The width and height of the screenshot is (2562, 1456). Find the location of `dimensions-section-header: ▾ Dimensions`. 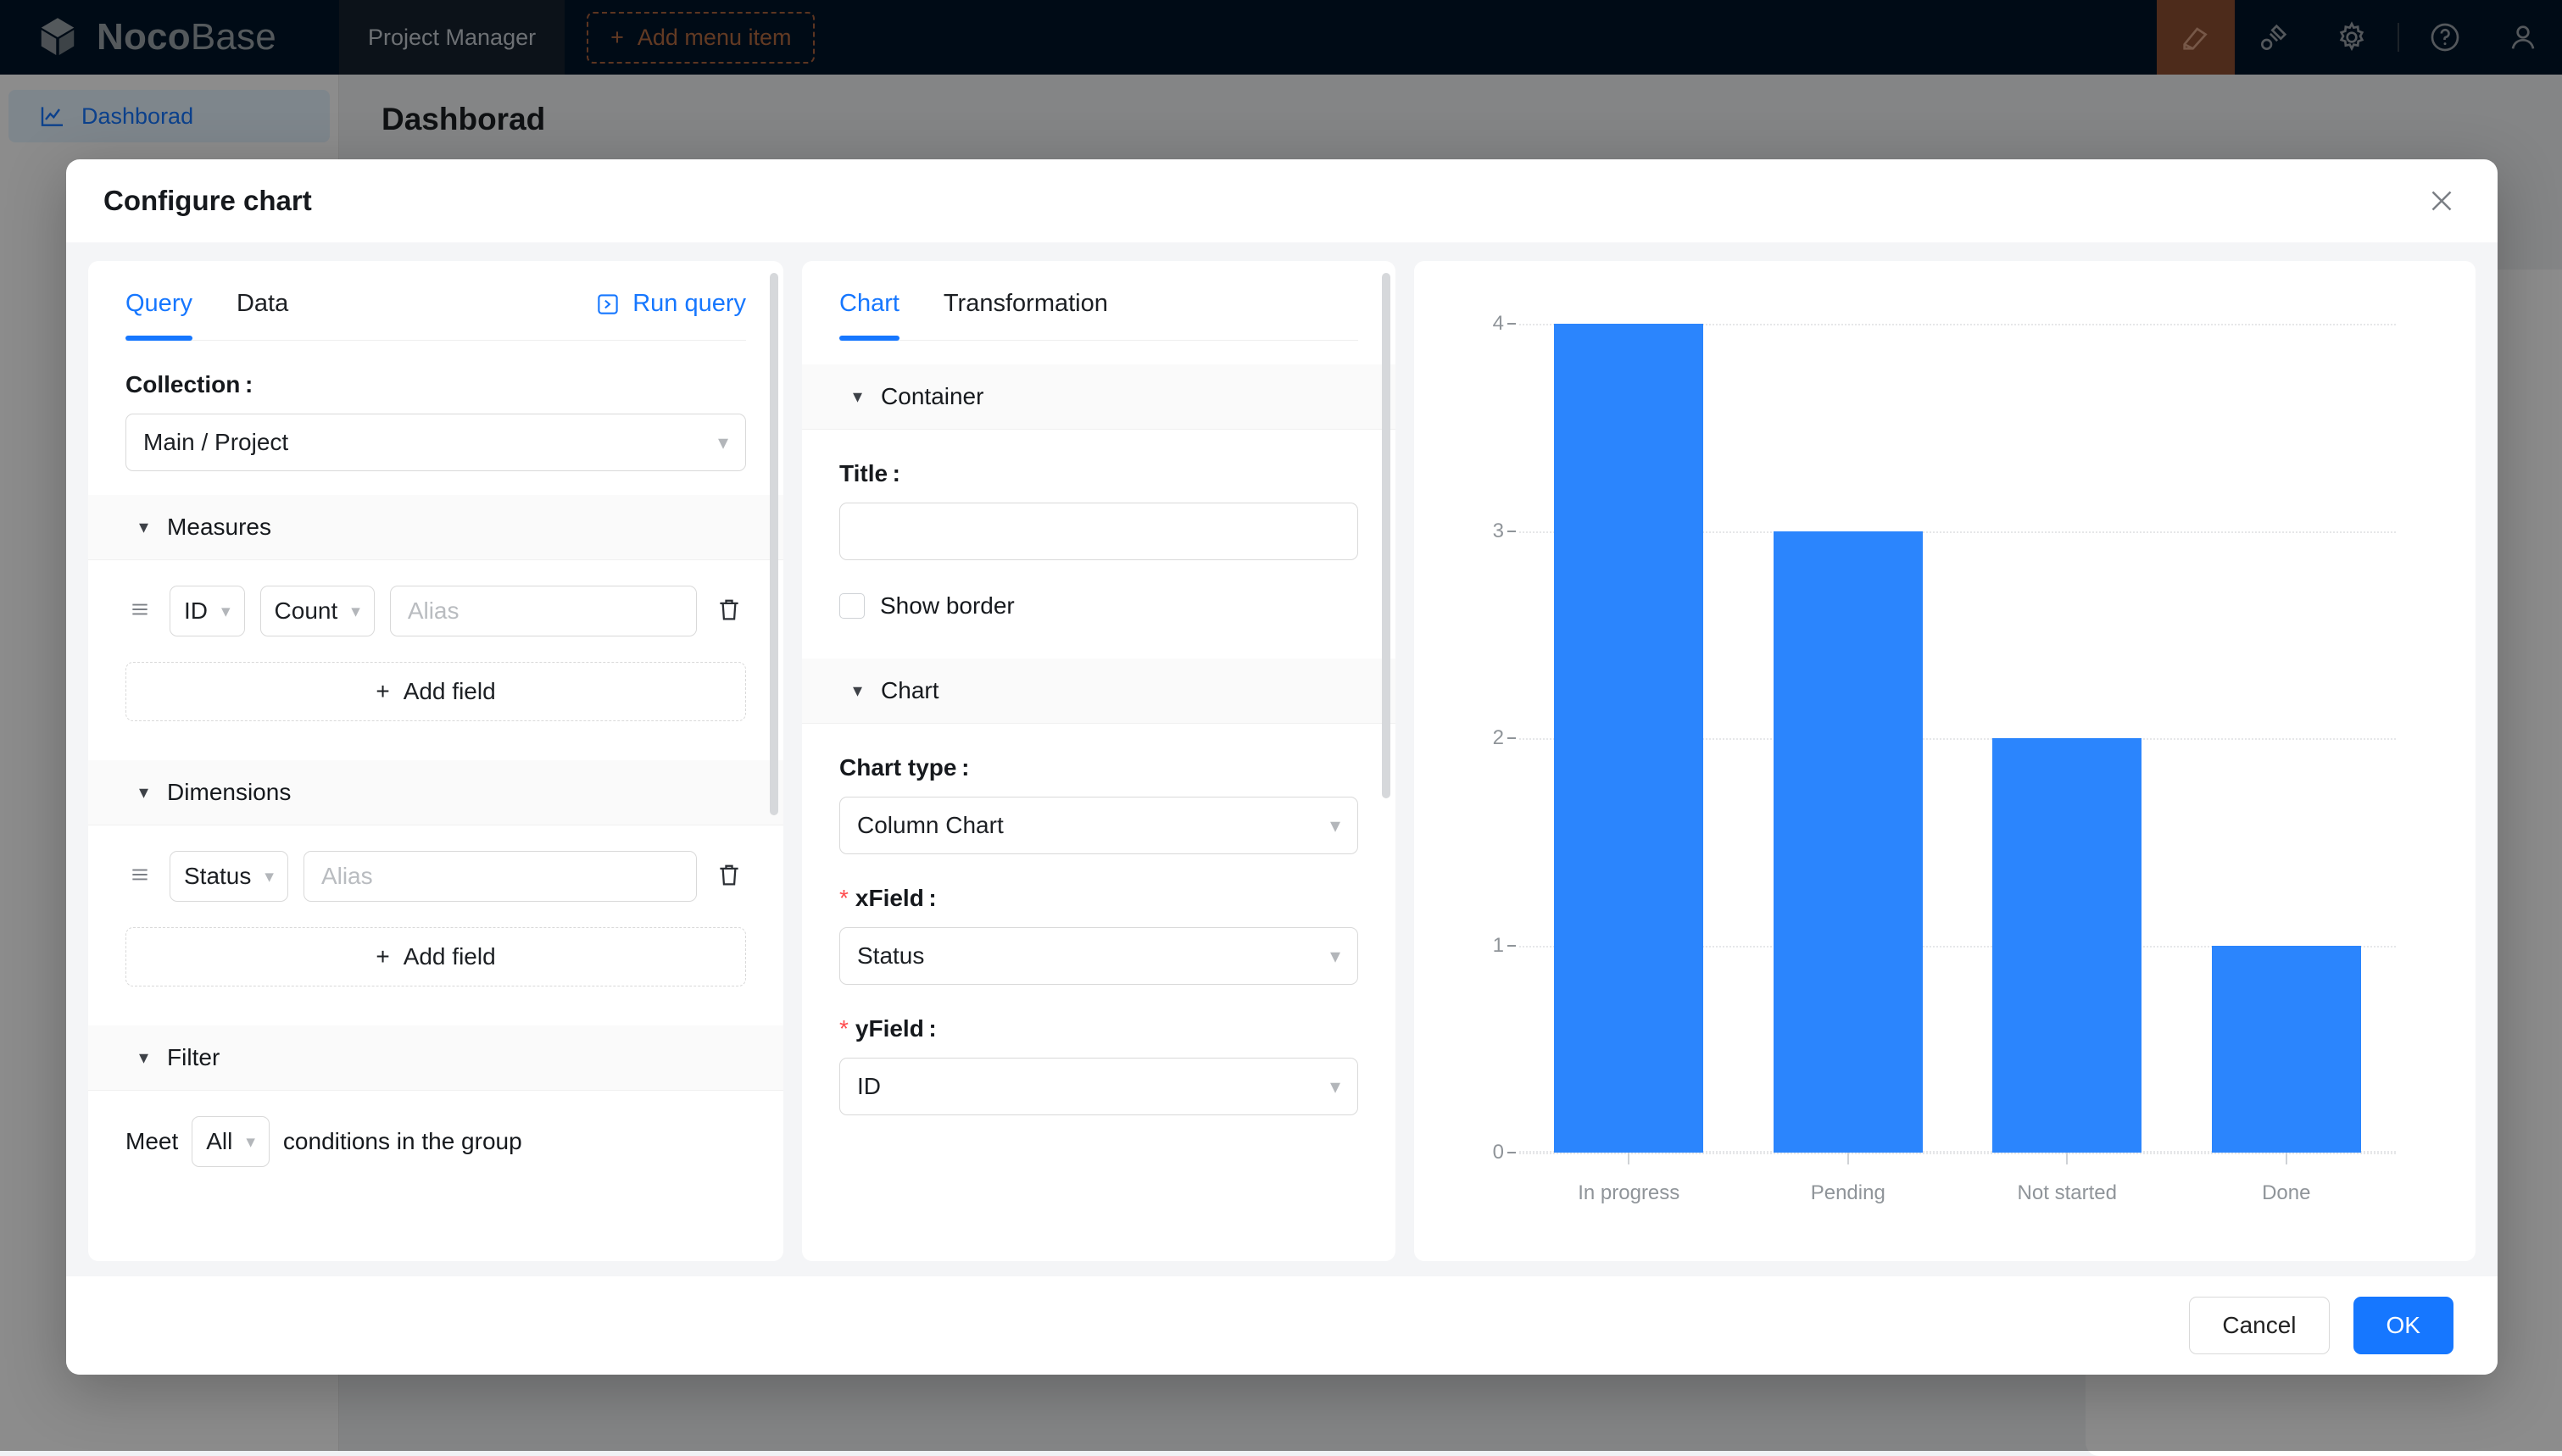

dimensions-section-header: ▾ Dimensions is located at coordinates (435, 793).